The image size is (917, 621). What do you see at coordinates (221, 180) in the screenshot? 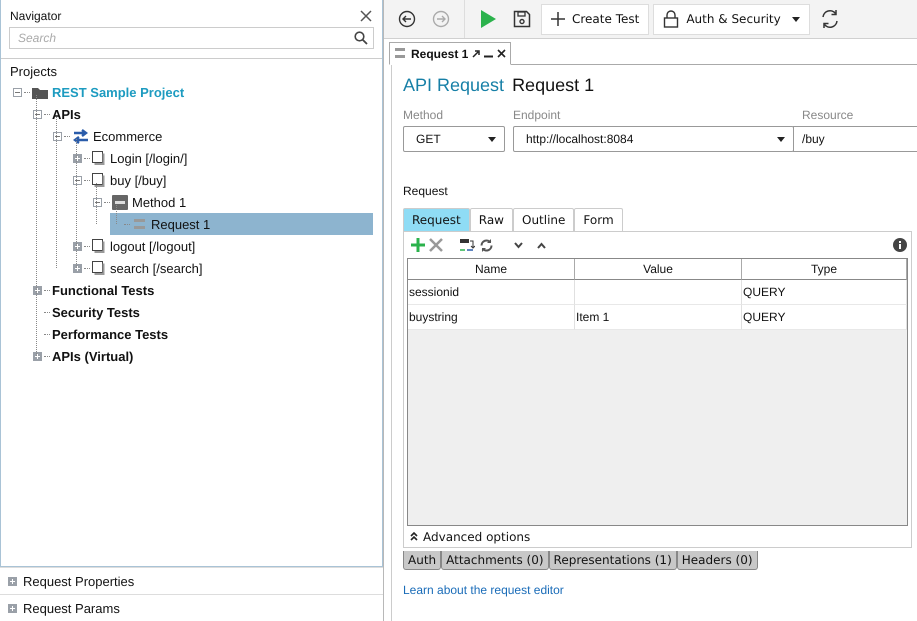
I see `tree-item: buy [/buy]` at bounding box center [221, 180].